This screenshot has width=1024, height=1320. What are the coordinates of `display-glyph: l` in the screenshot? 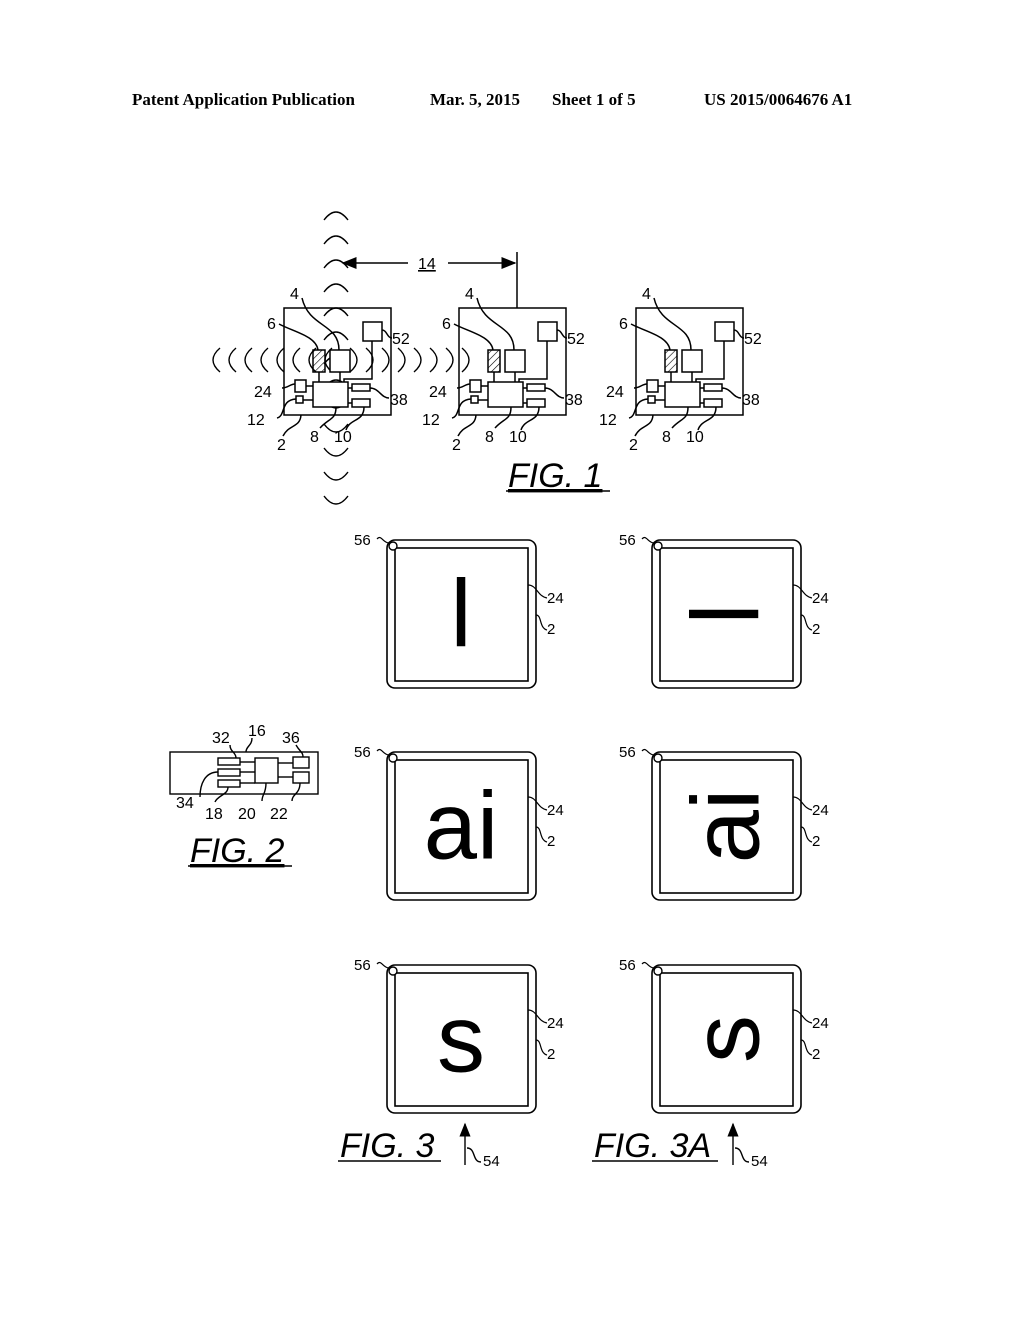 It's located at (726, 613).